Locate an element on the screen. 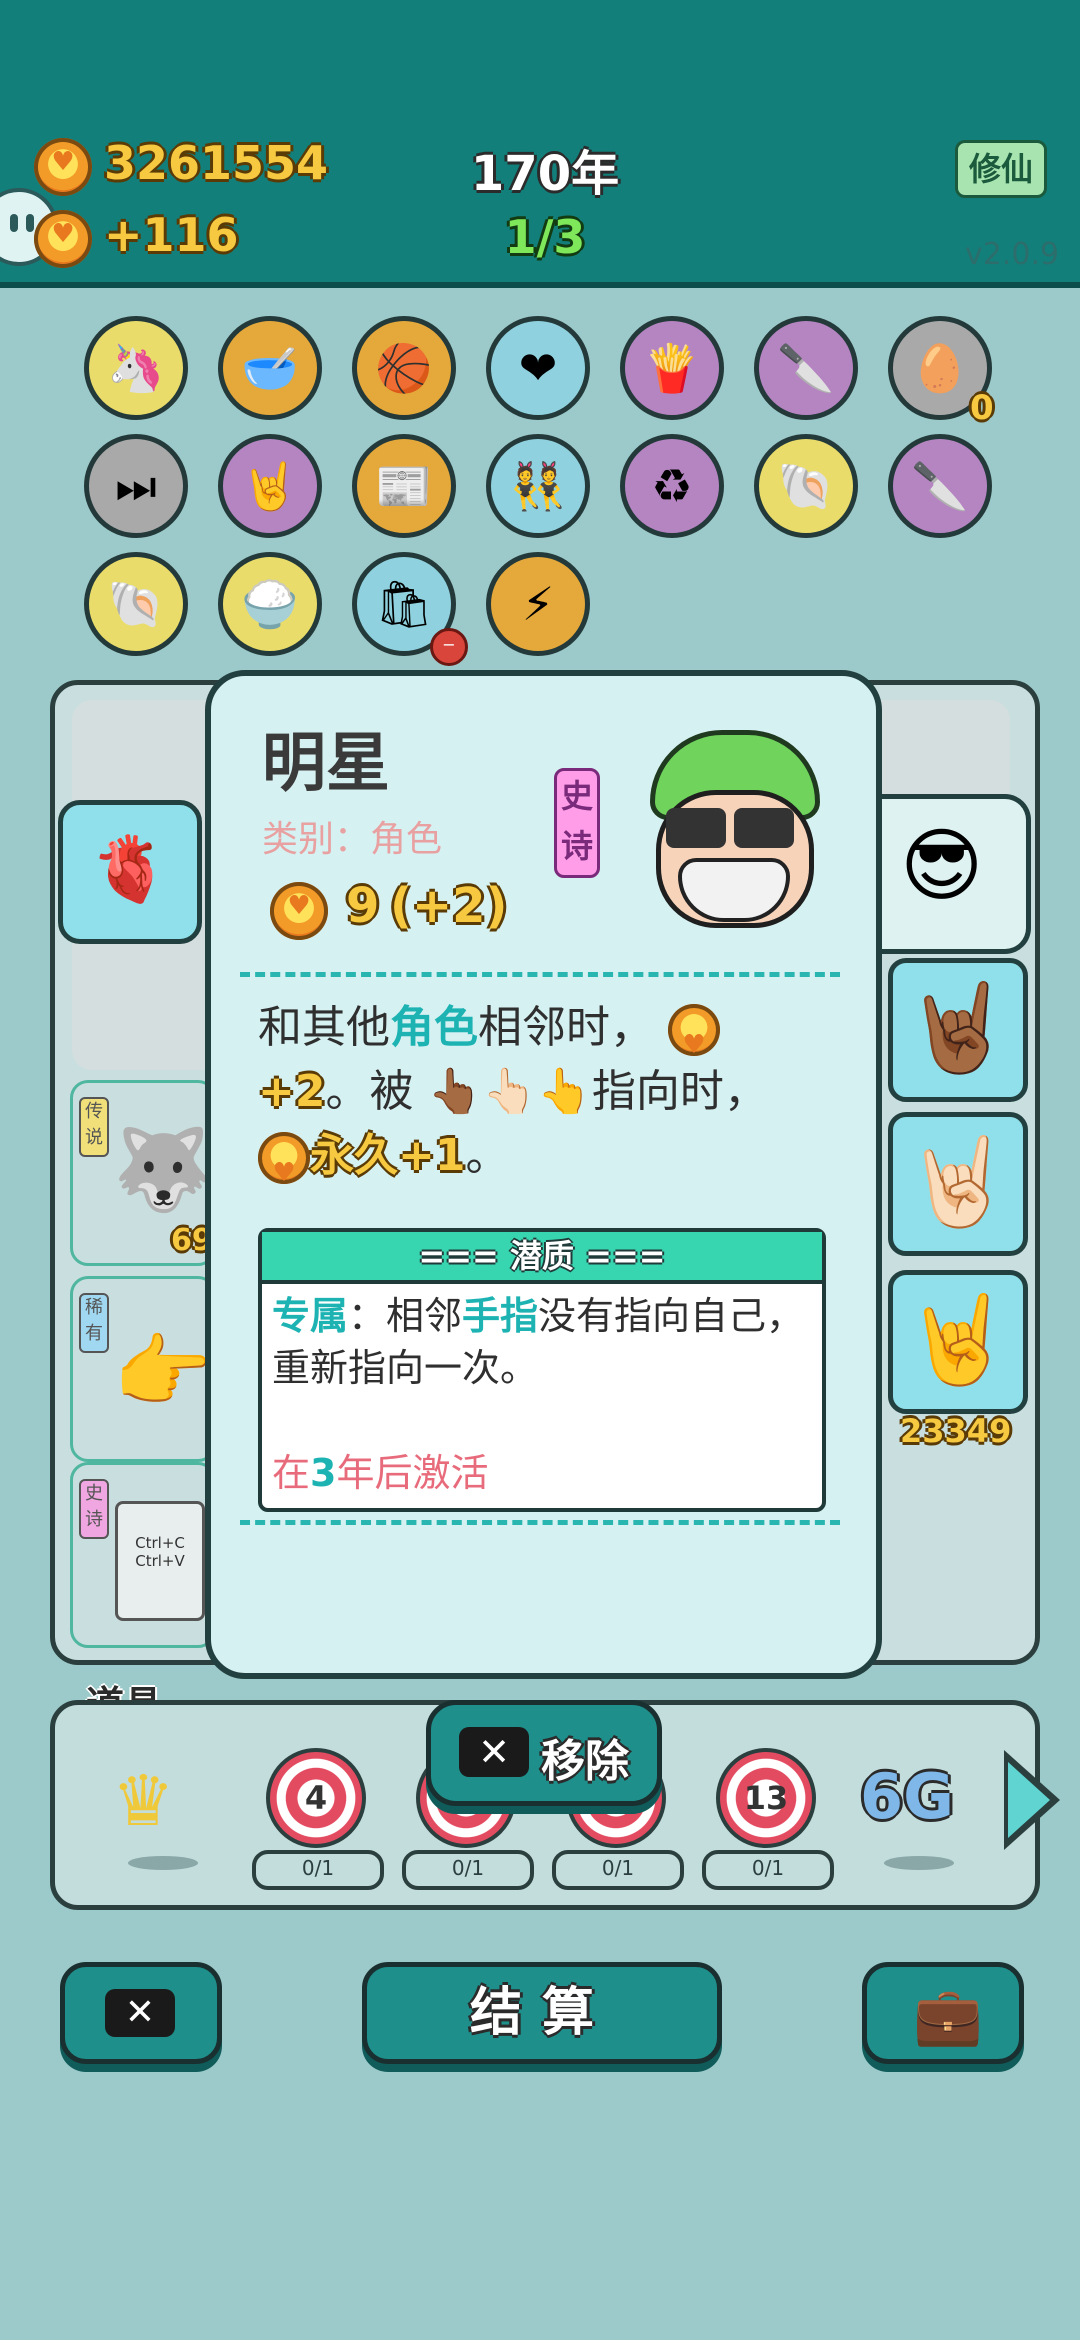 The height and width of the screenshot is (2340, 1080). unicorn-item: 🦄 is located at coordinates (136, 368).